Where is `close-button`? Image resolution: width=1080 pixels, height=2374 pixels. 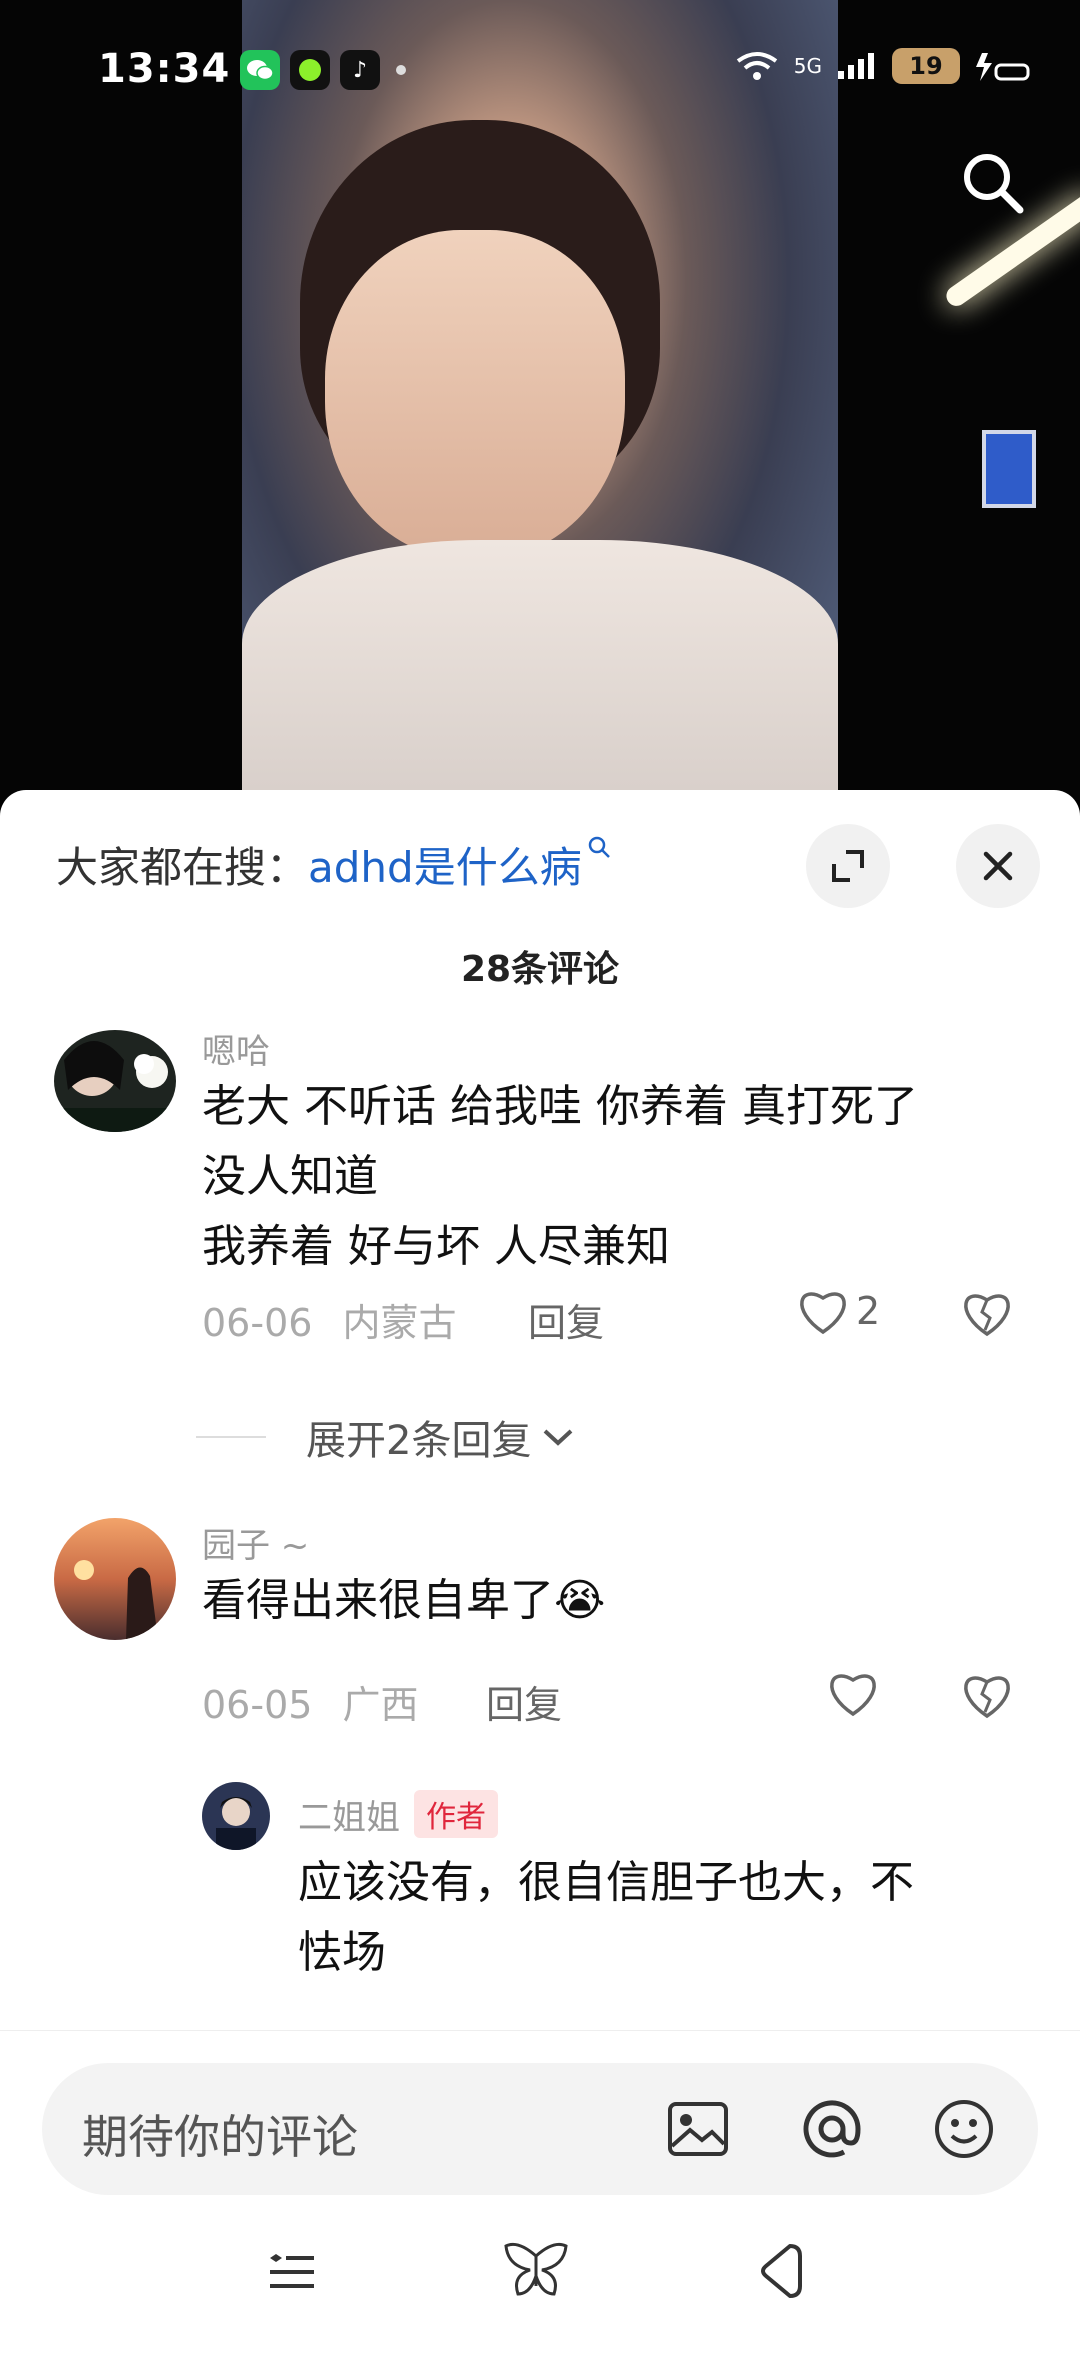
close-button is located at coordinates (998, 866).